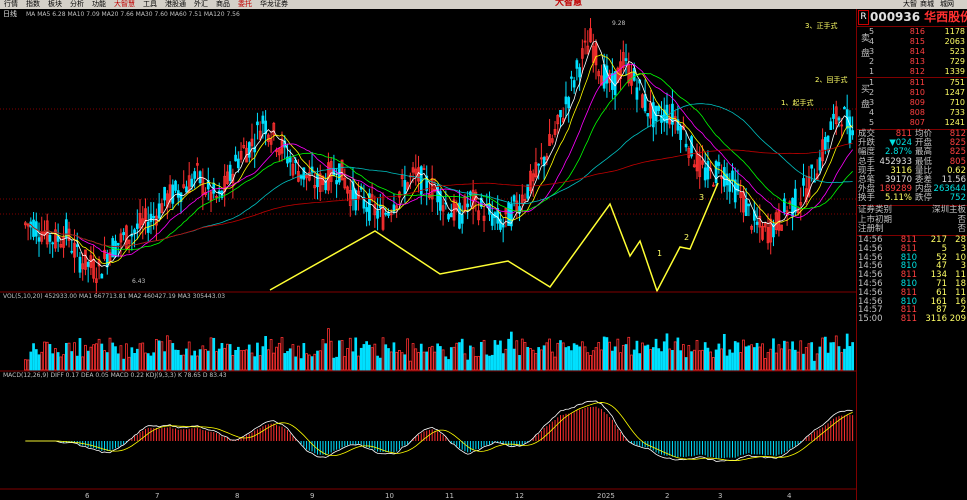  I want to click on ask-row: 2 813 729, so click(912, 62).